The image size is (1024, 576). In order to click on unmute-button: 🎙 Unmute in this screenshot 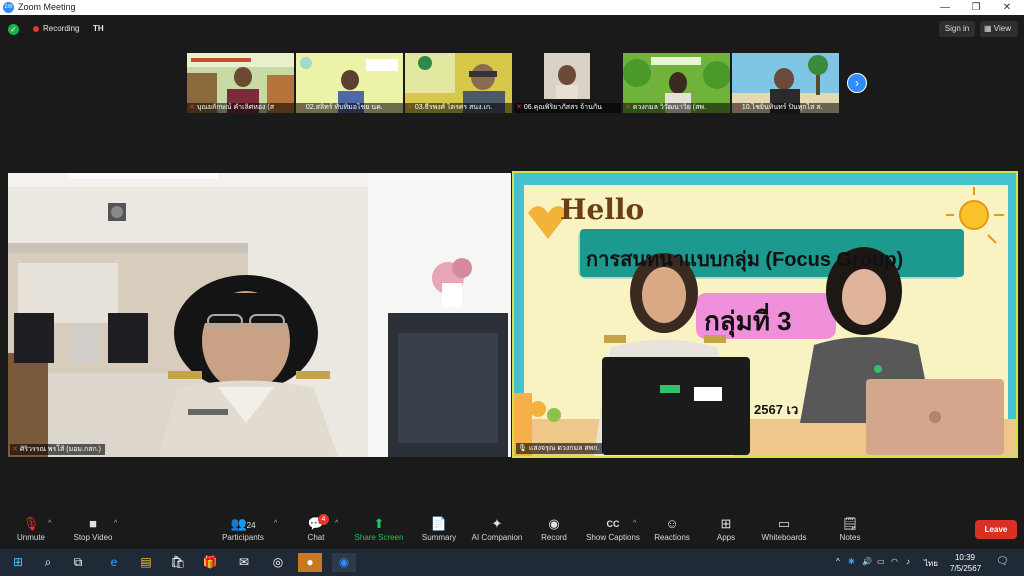, I will do `click(31, 530)`.